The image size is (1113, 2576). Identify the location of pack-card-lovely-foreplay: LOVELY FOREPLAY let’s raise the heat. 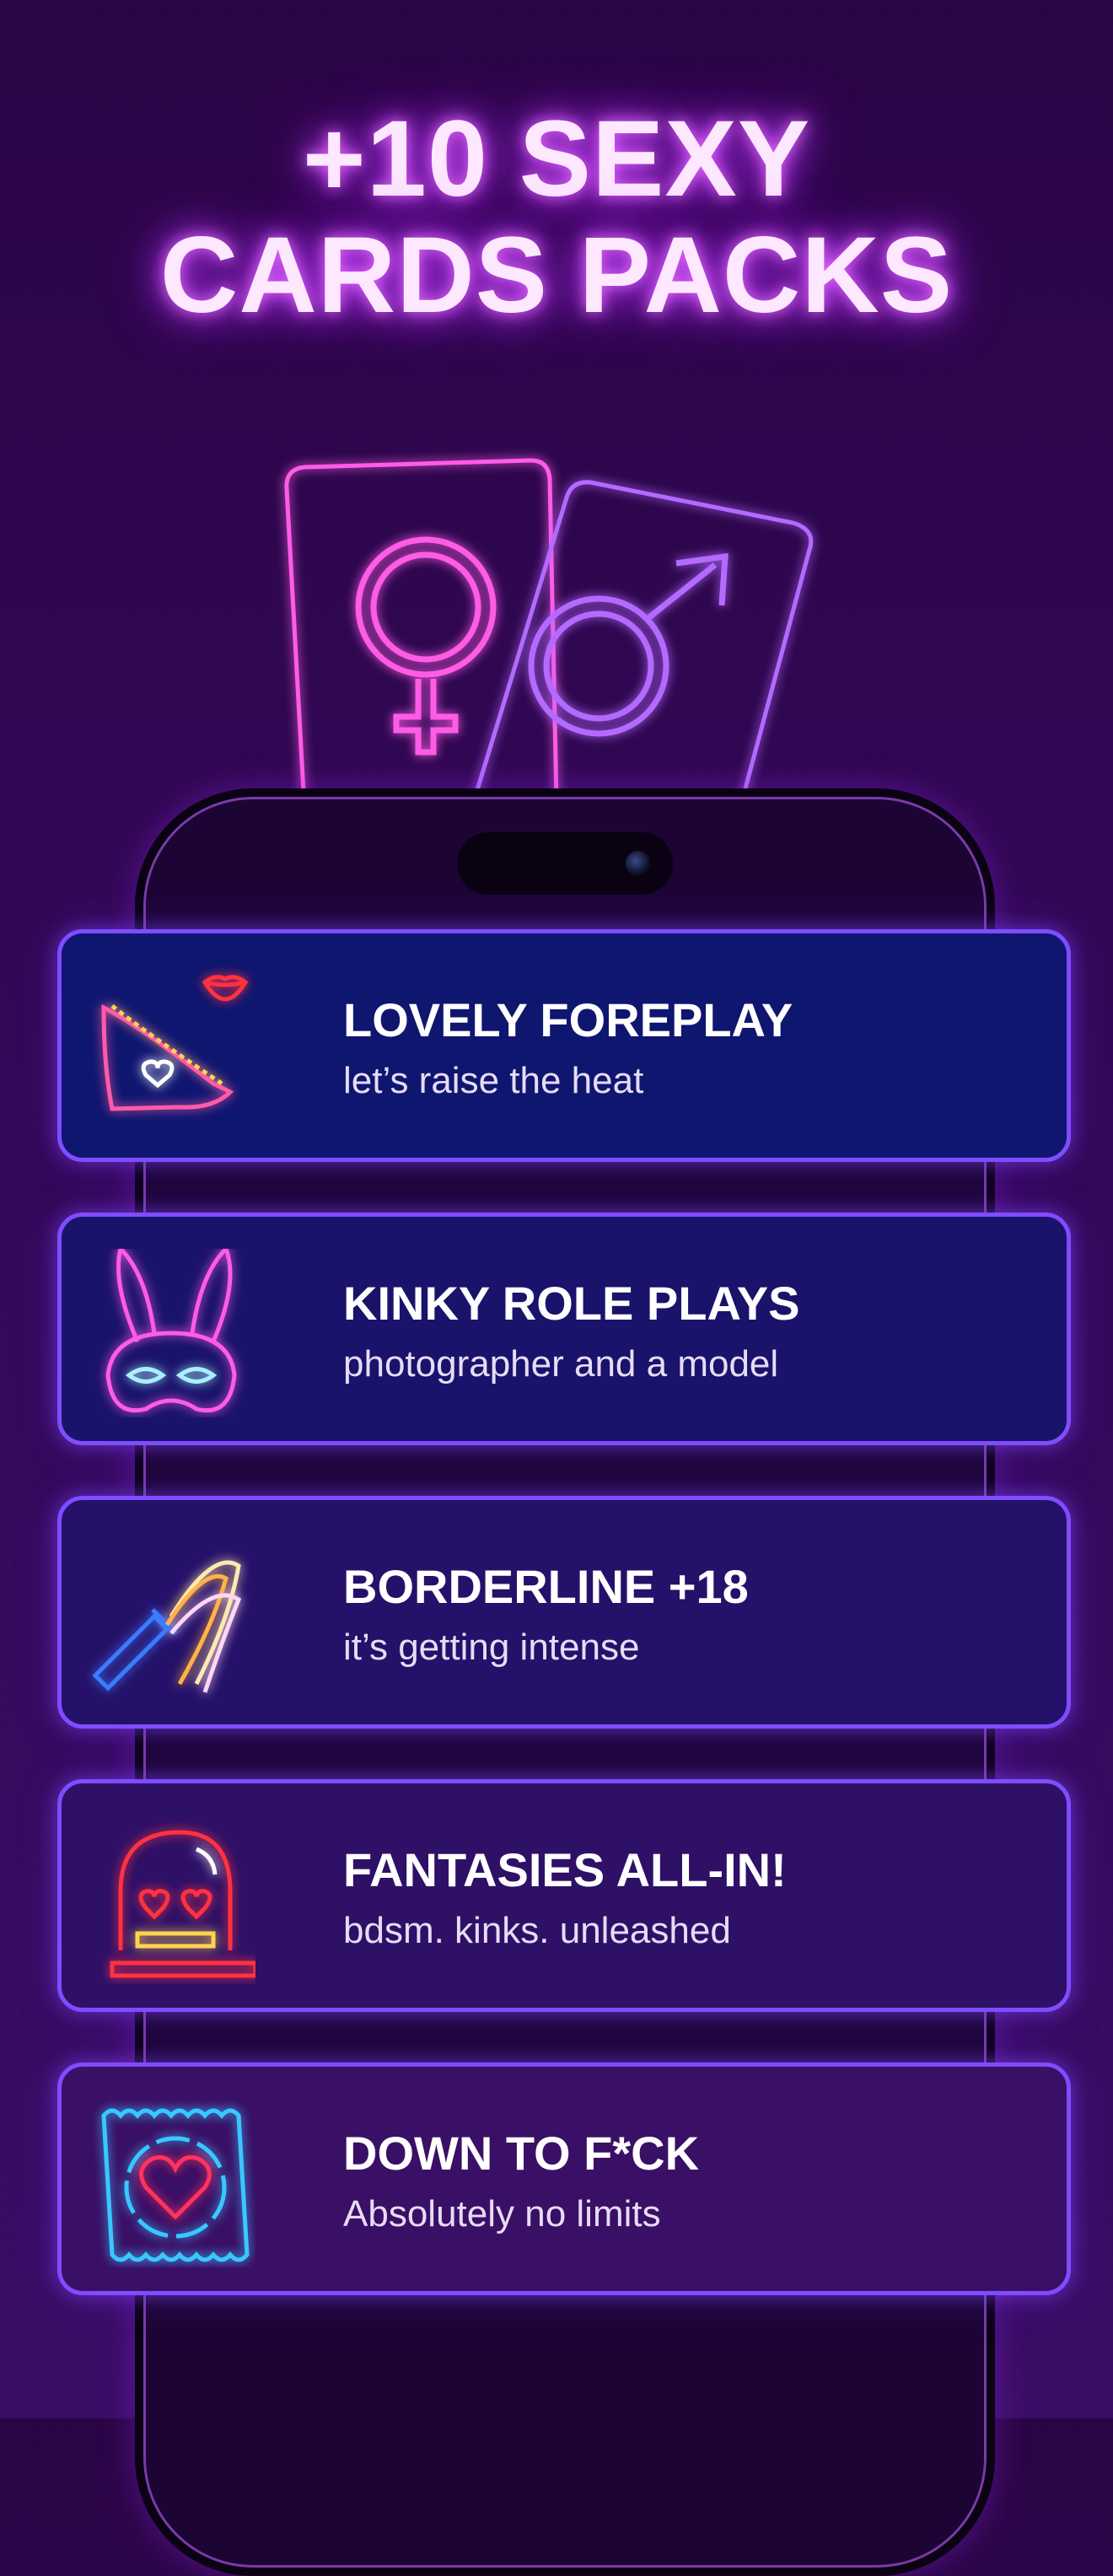
(564, 1045).